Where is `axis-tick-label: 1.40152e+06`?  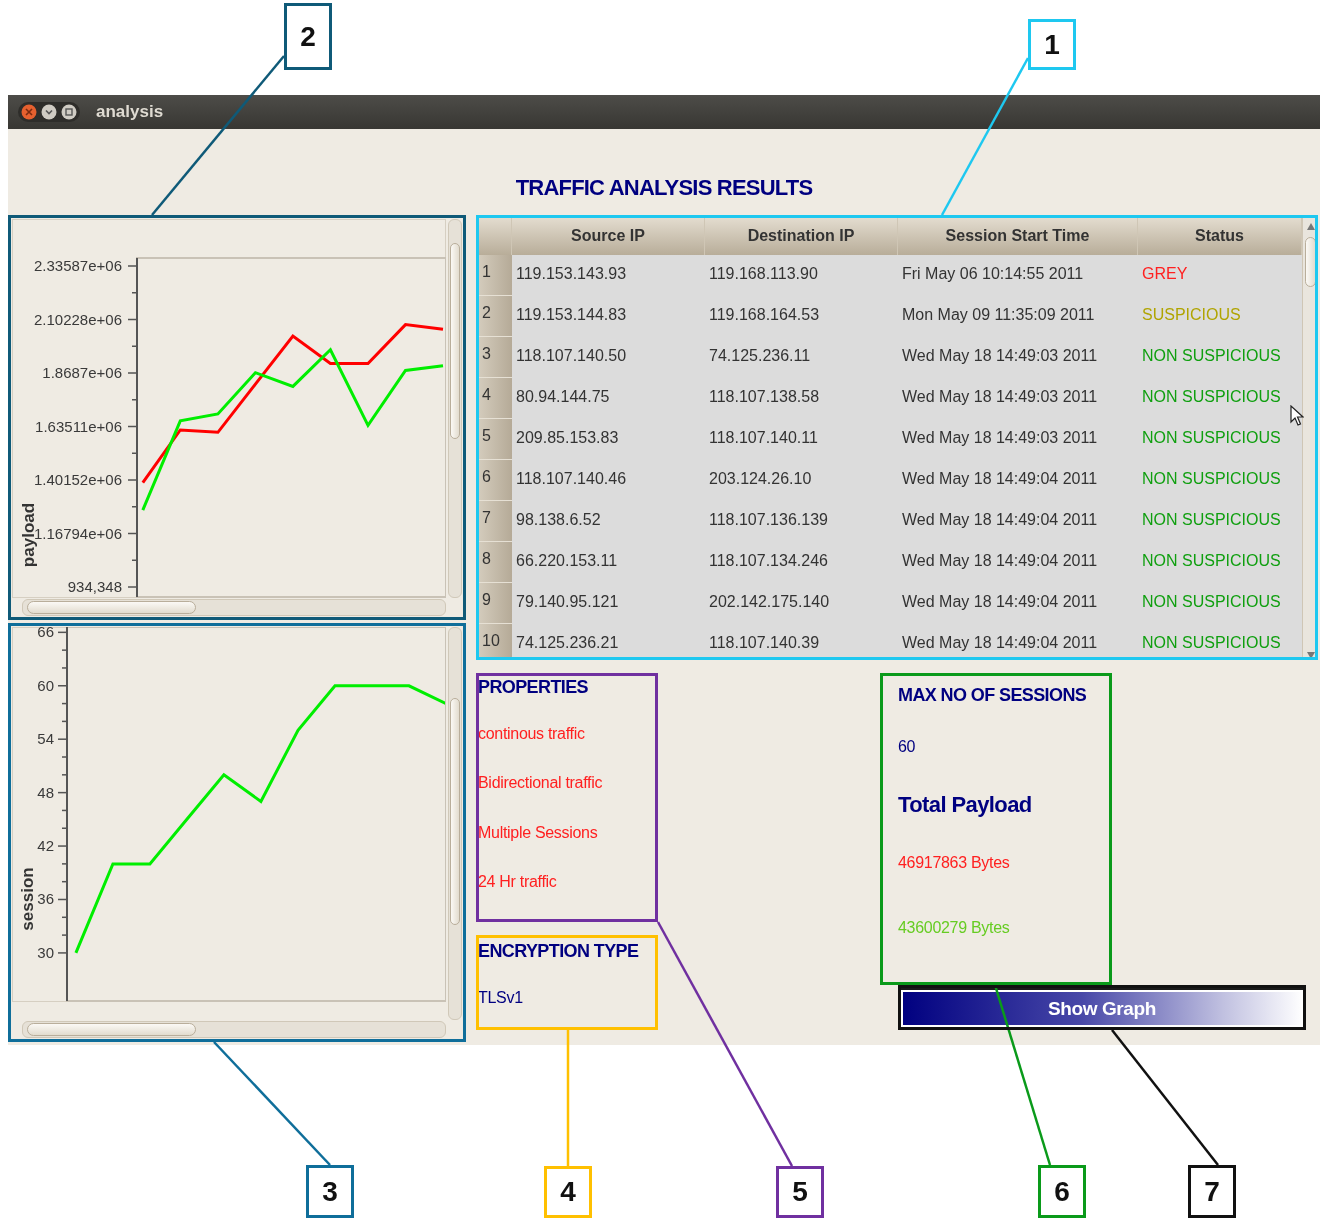
axis-tick-label: 1.40152e+06 is located at coordinates (78, 479).